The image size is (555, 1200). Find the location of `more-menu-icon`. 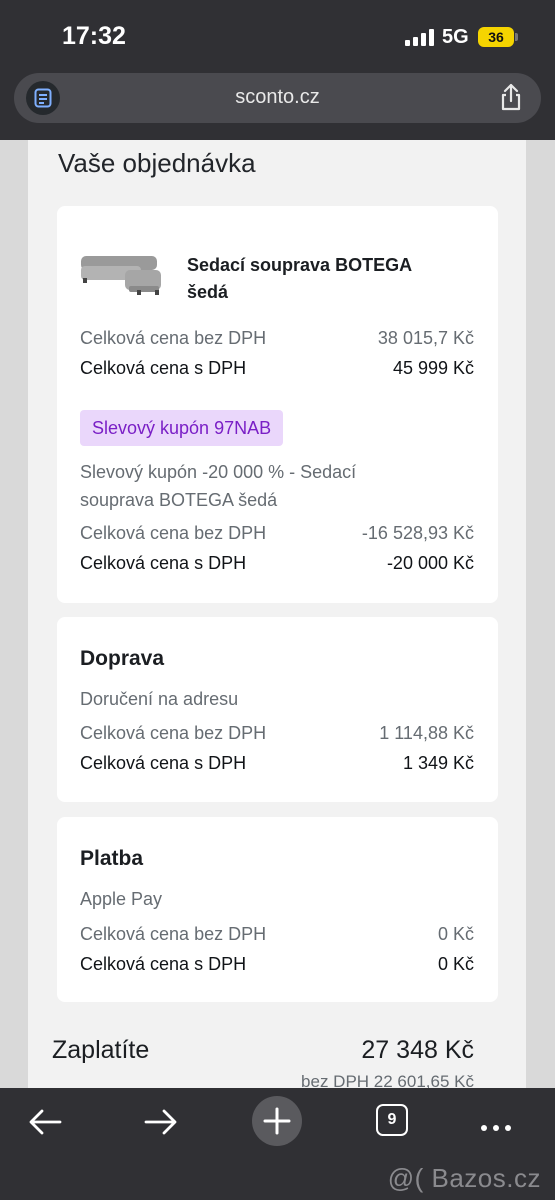

more-menu-icon is located at coordinates (499, 1127).